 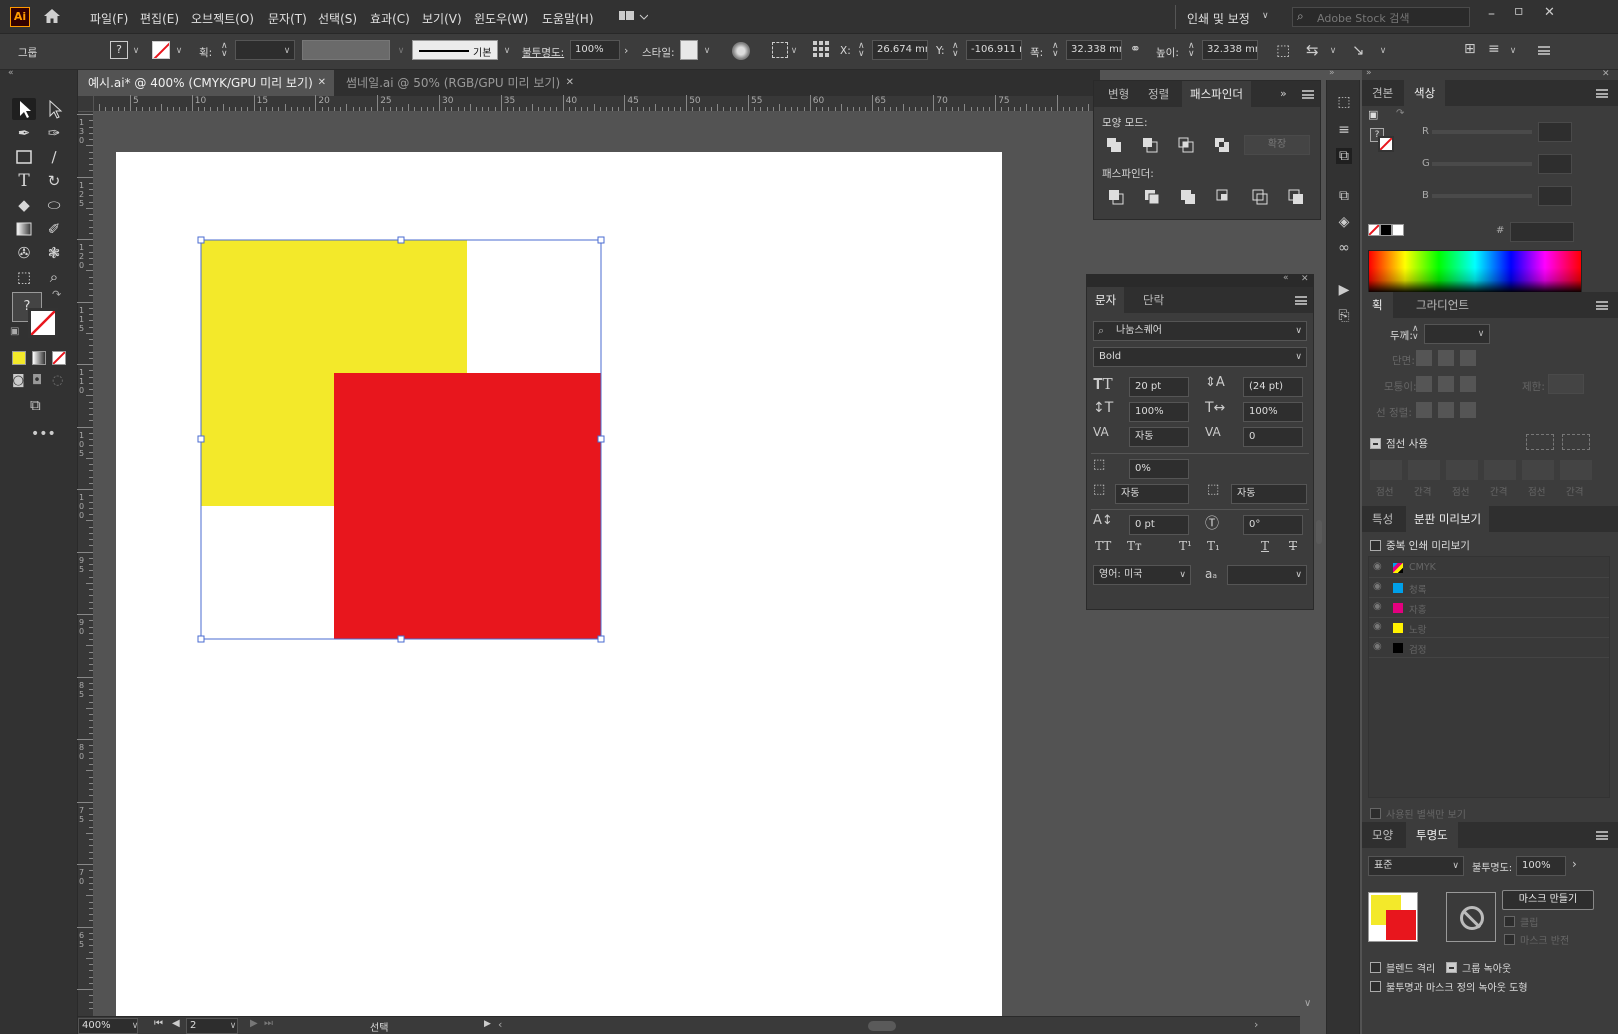 I want to click on artboards-panel-icon: ⧉, so click(x=1344, y=196).